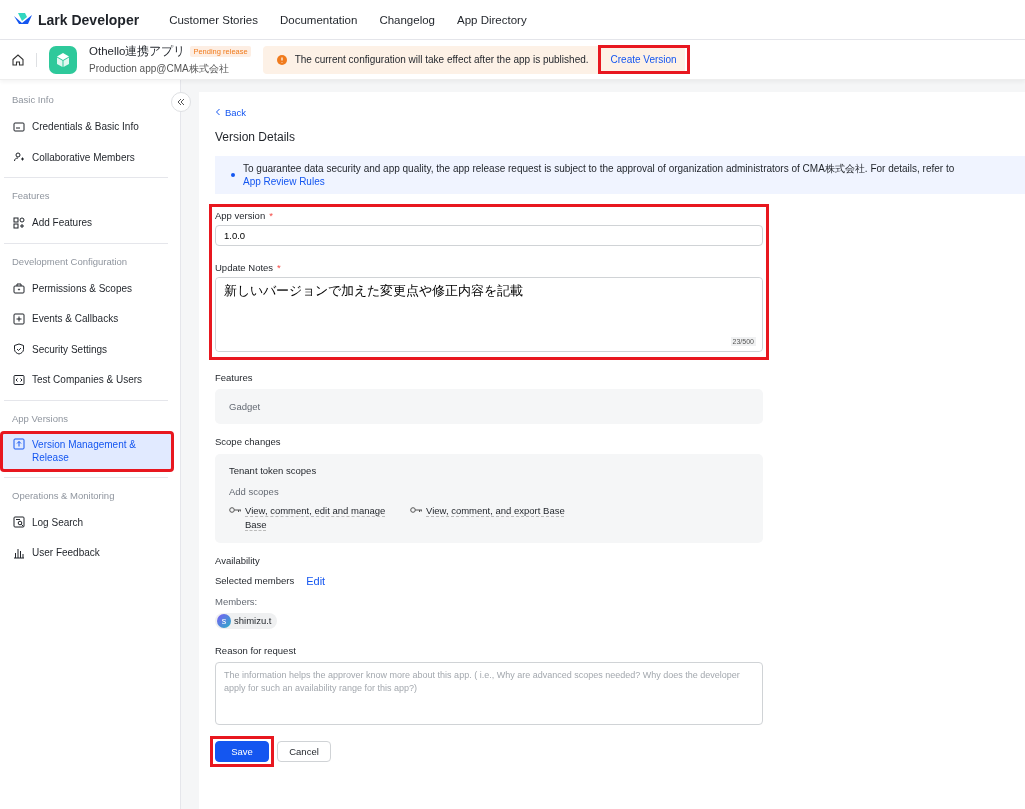 The height and width of the screenshot is (809, 1025). Describe the element at coordinates (231, 112) in the screenshot. I see `back-link: Back` at that location.